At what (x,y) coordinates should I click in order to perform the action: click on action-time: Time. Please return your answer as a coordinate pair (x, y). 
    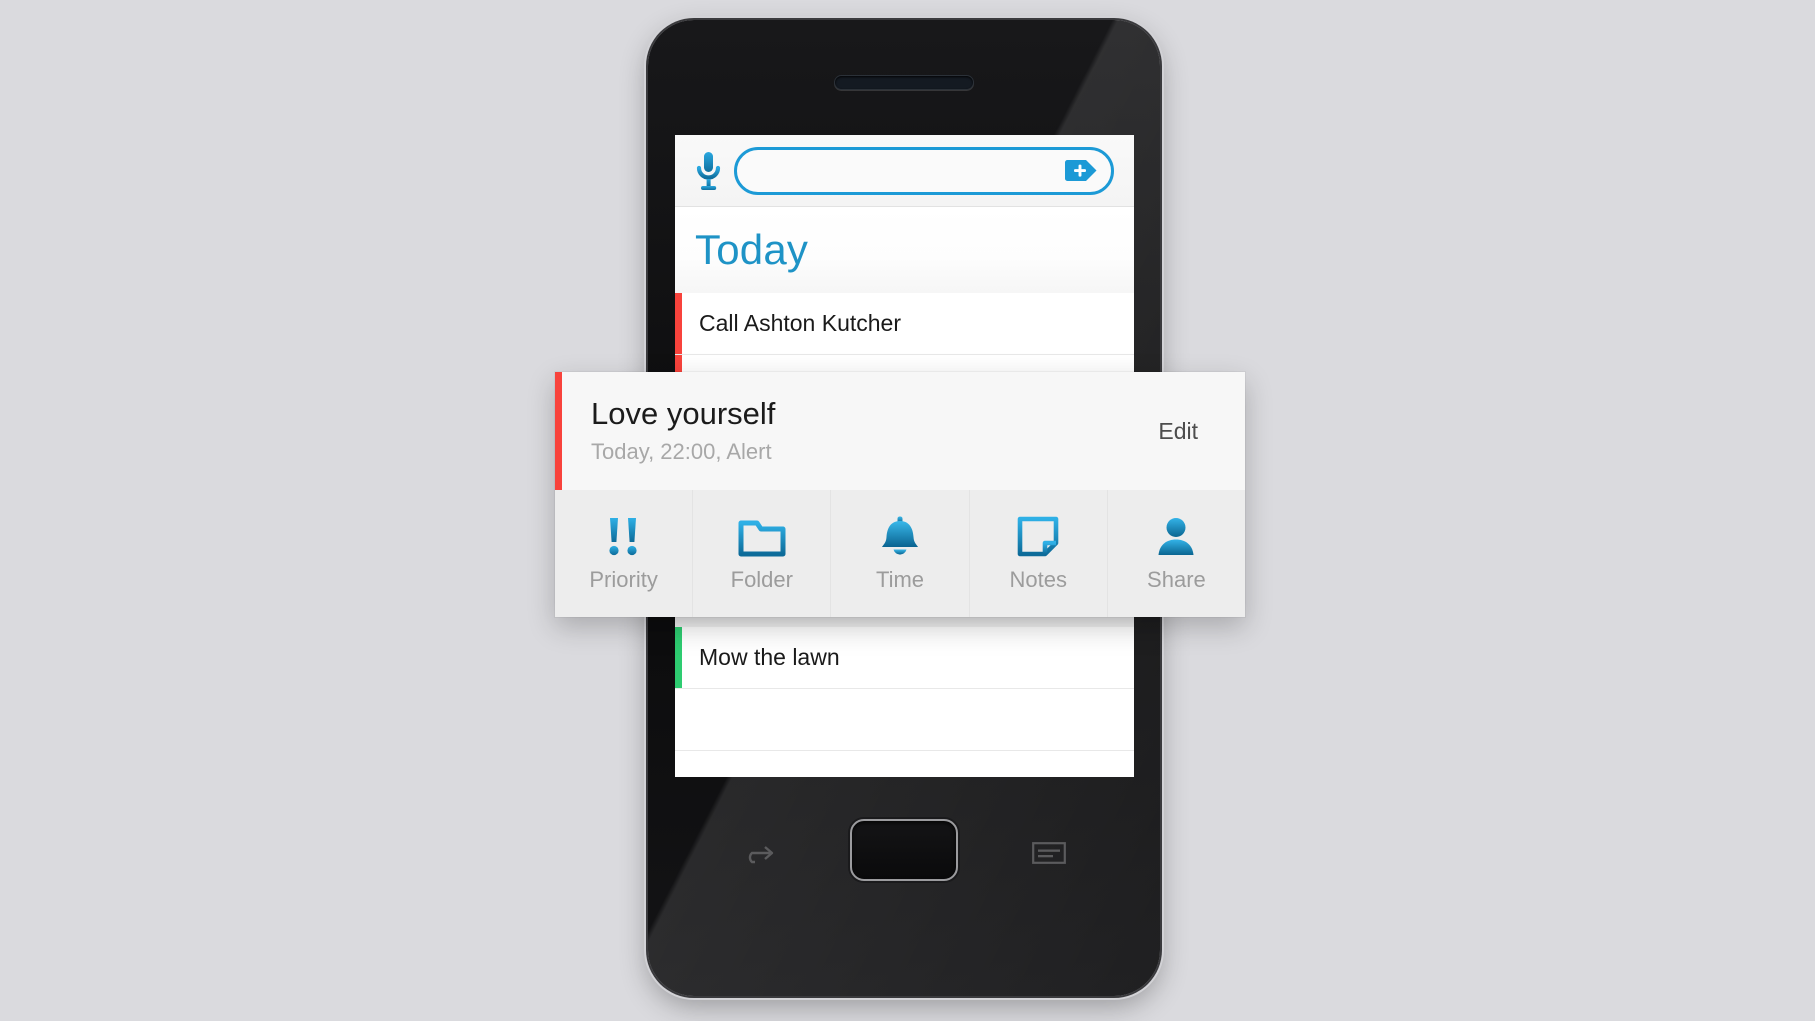
    Looking at the image, I should click on (900, 553).